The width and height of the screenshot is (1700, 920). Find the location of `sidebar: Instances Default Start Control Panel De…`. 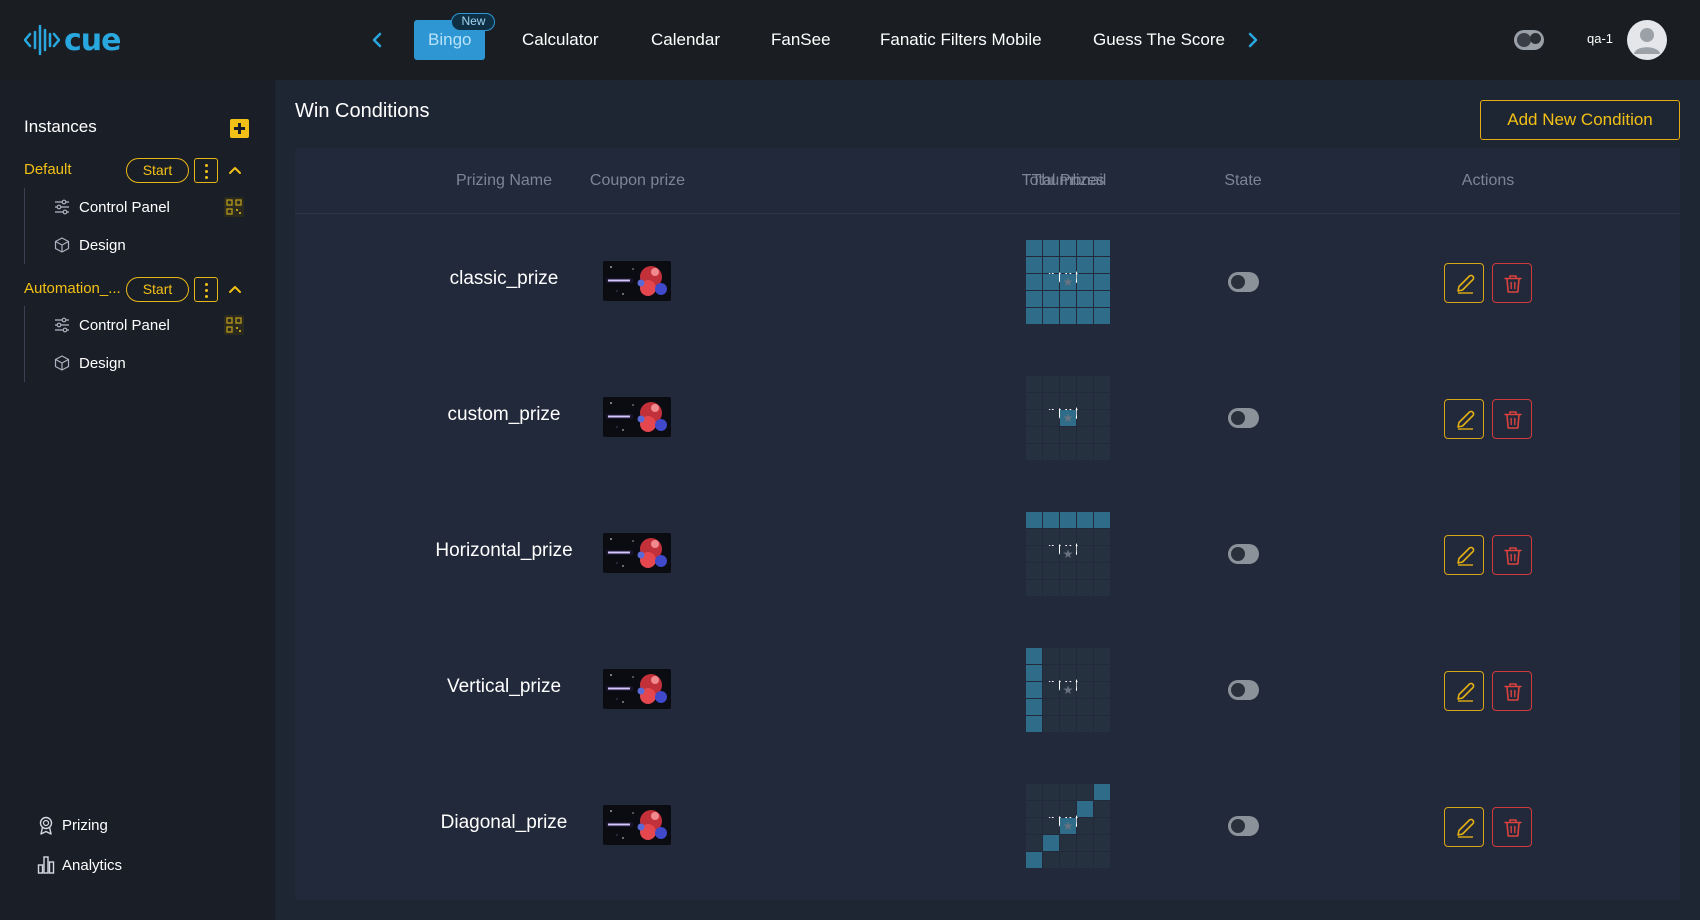

sidebar: Instances Default Start Control Panel De… is located at coordinates (137, 500).